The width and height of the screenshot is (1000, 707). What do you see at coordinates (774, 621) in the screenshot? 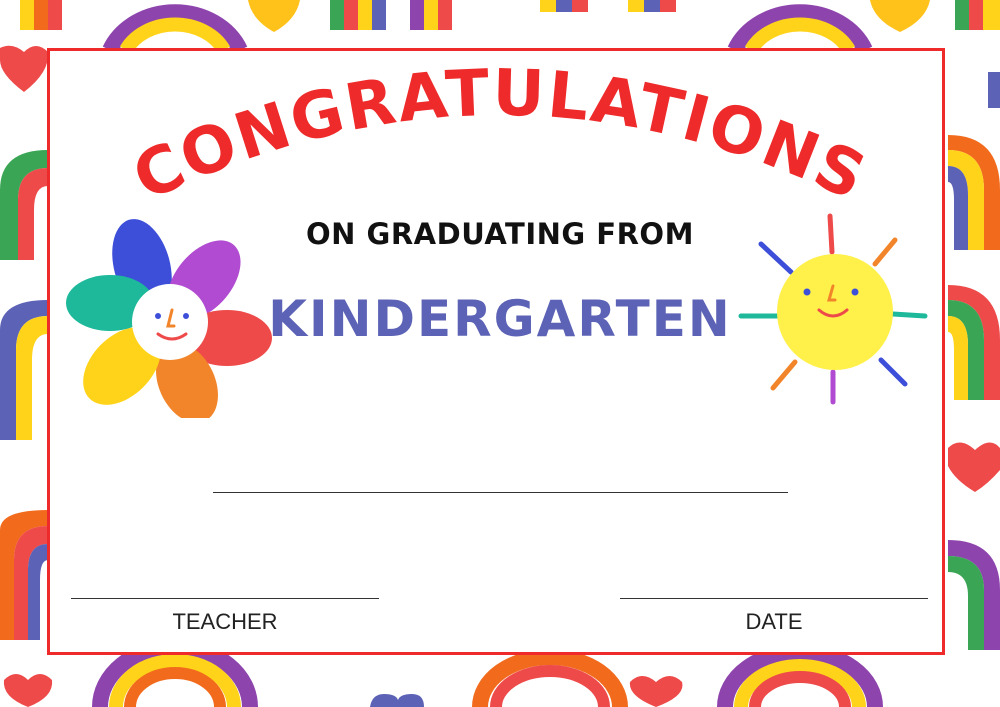
I see `date-label: DATE` at bounding box center [774, 621].